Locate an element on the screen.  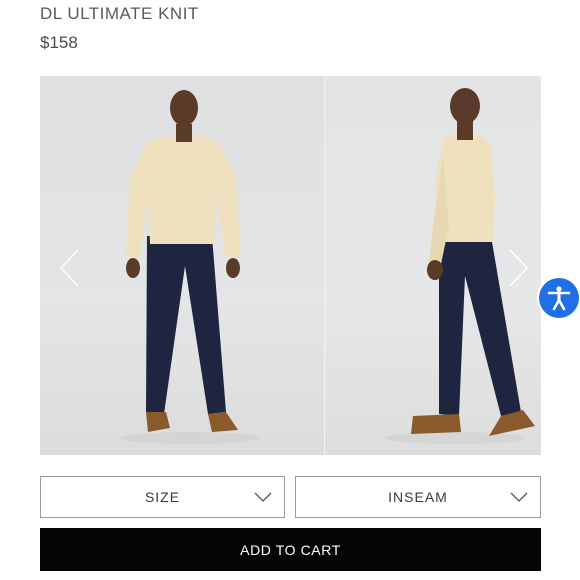
size-select: SIZE is located at coordinates (162, 497).